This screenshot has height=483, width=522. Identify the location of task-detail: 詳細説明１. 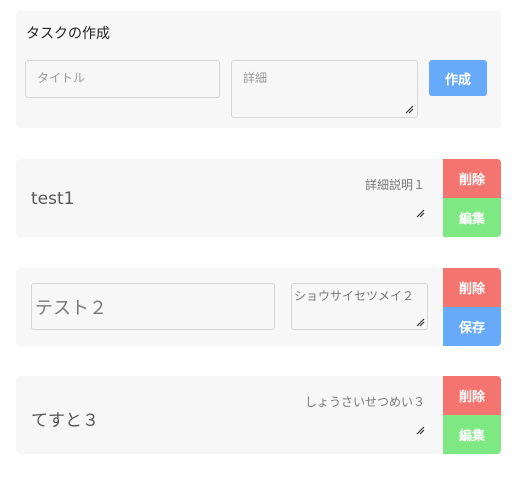
(394, 185).